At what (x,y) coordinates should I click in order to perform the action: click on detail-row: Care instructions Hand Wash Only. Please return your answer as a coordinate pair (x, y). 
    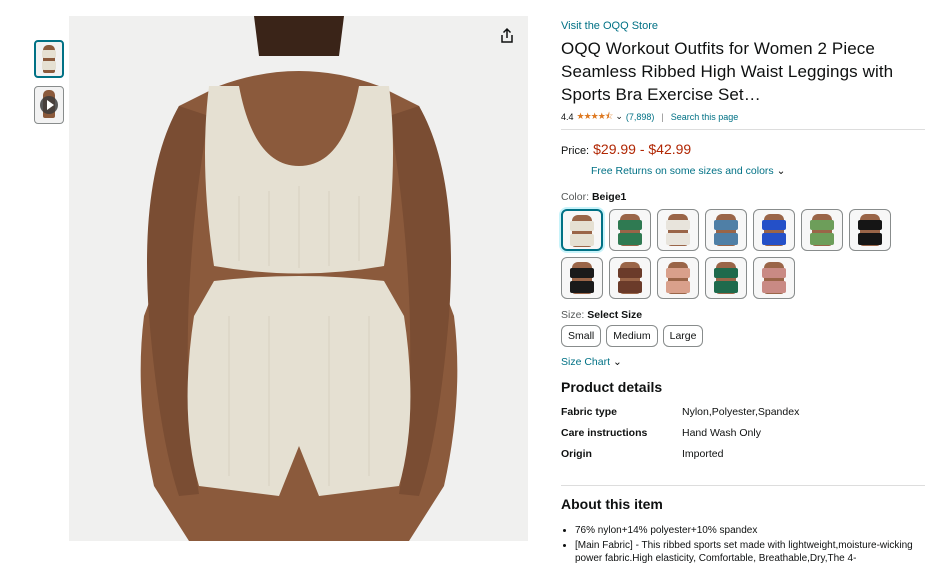
    Looking at the image, I should click on (743, 437).